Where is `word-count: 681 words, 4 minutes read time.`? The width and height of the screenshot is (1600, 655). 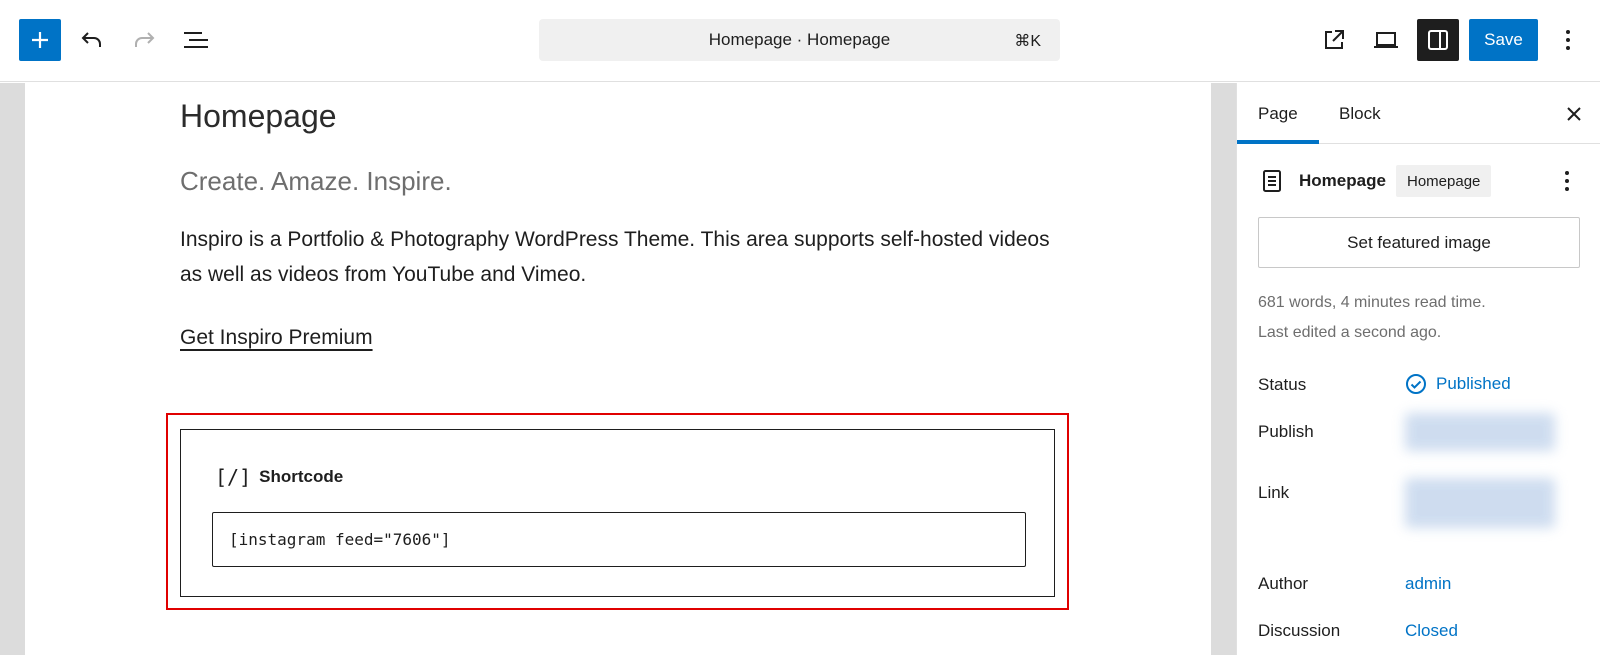
word-count: 681 words, 4 minutes read time. is located at coordinates (1372, 302).